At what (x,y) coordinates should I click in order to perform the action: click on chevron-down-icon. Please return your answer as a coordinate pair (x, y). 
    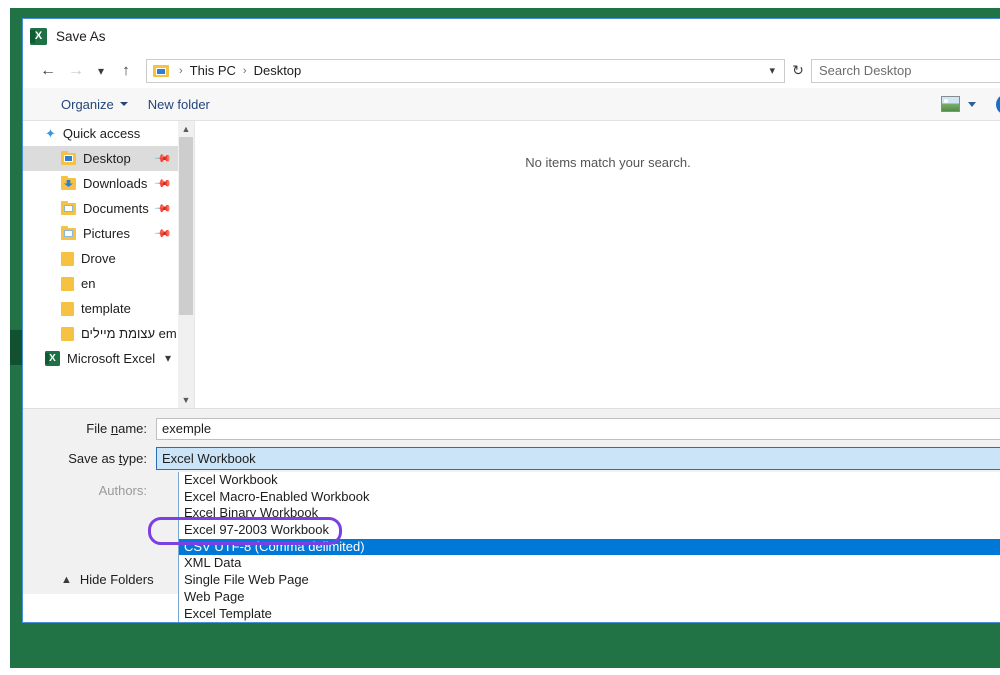
    Looking at the image, I should click on (123, 104).